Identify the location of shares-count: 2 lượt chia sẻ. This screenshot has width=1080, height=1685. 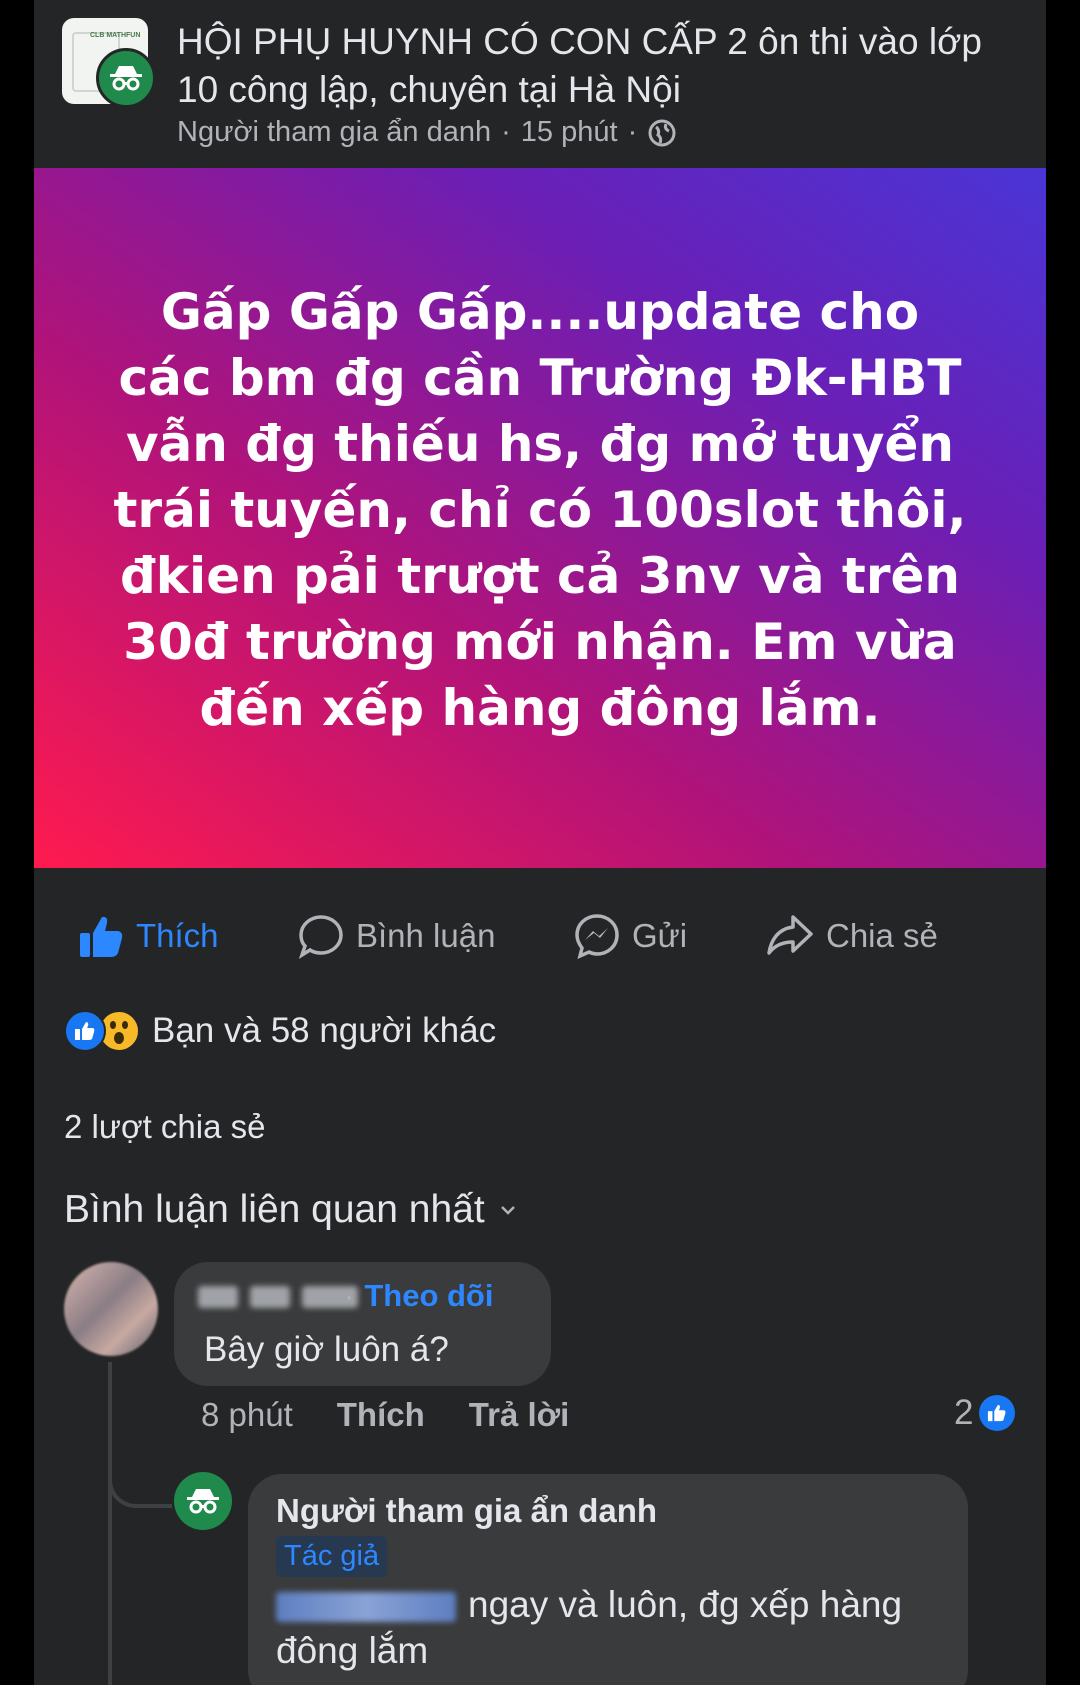
(164, 1127).